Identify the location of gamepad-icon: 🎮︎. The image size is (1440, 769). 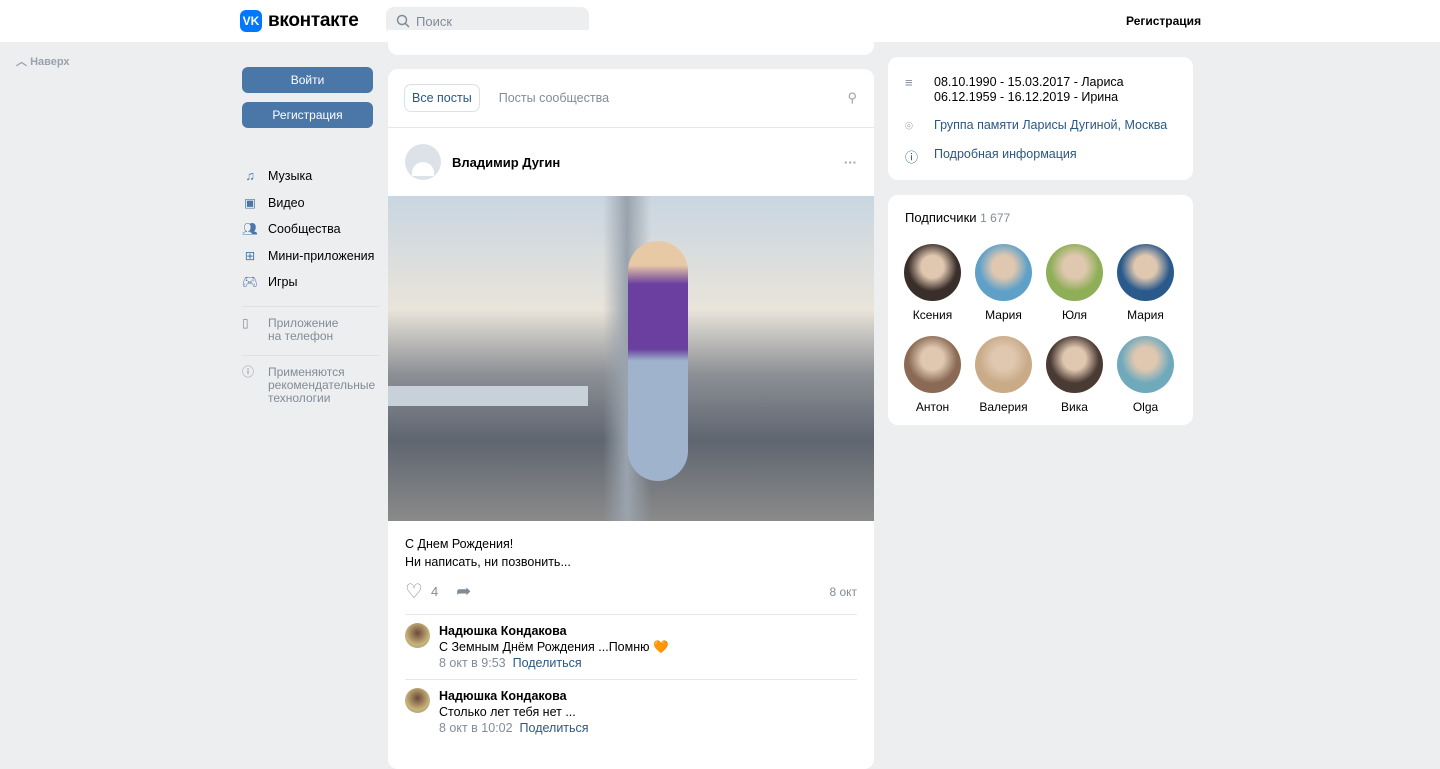
(250, 281).